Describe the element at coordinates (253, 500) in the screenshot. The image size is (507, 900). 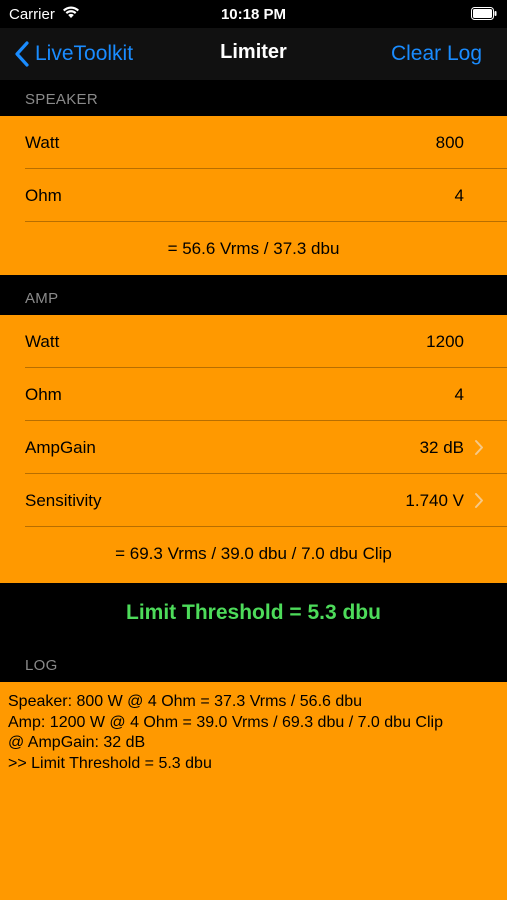
I see `amp-sensitivity-row: Sensitivity 1.740 V` at that location.